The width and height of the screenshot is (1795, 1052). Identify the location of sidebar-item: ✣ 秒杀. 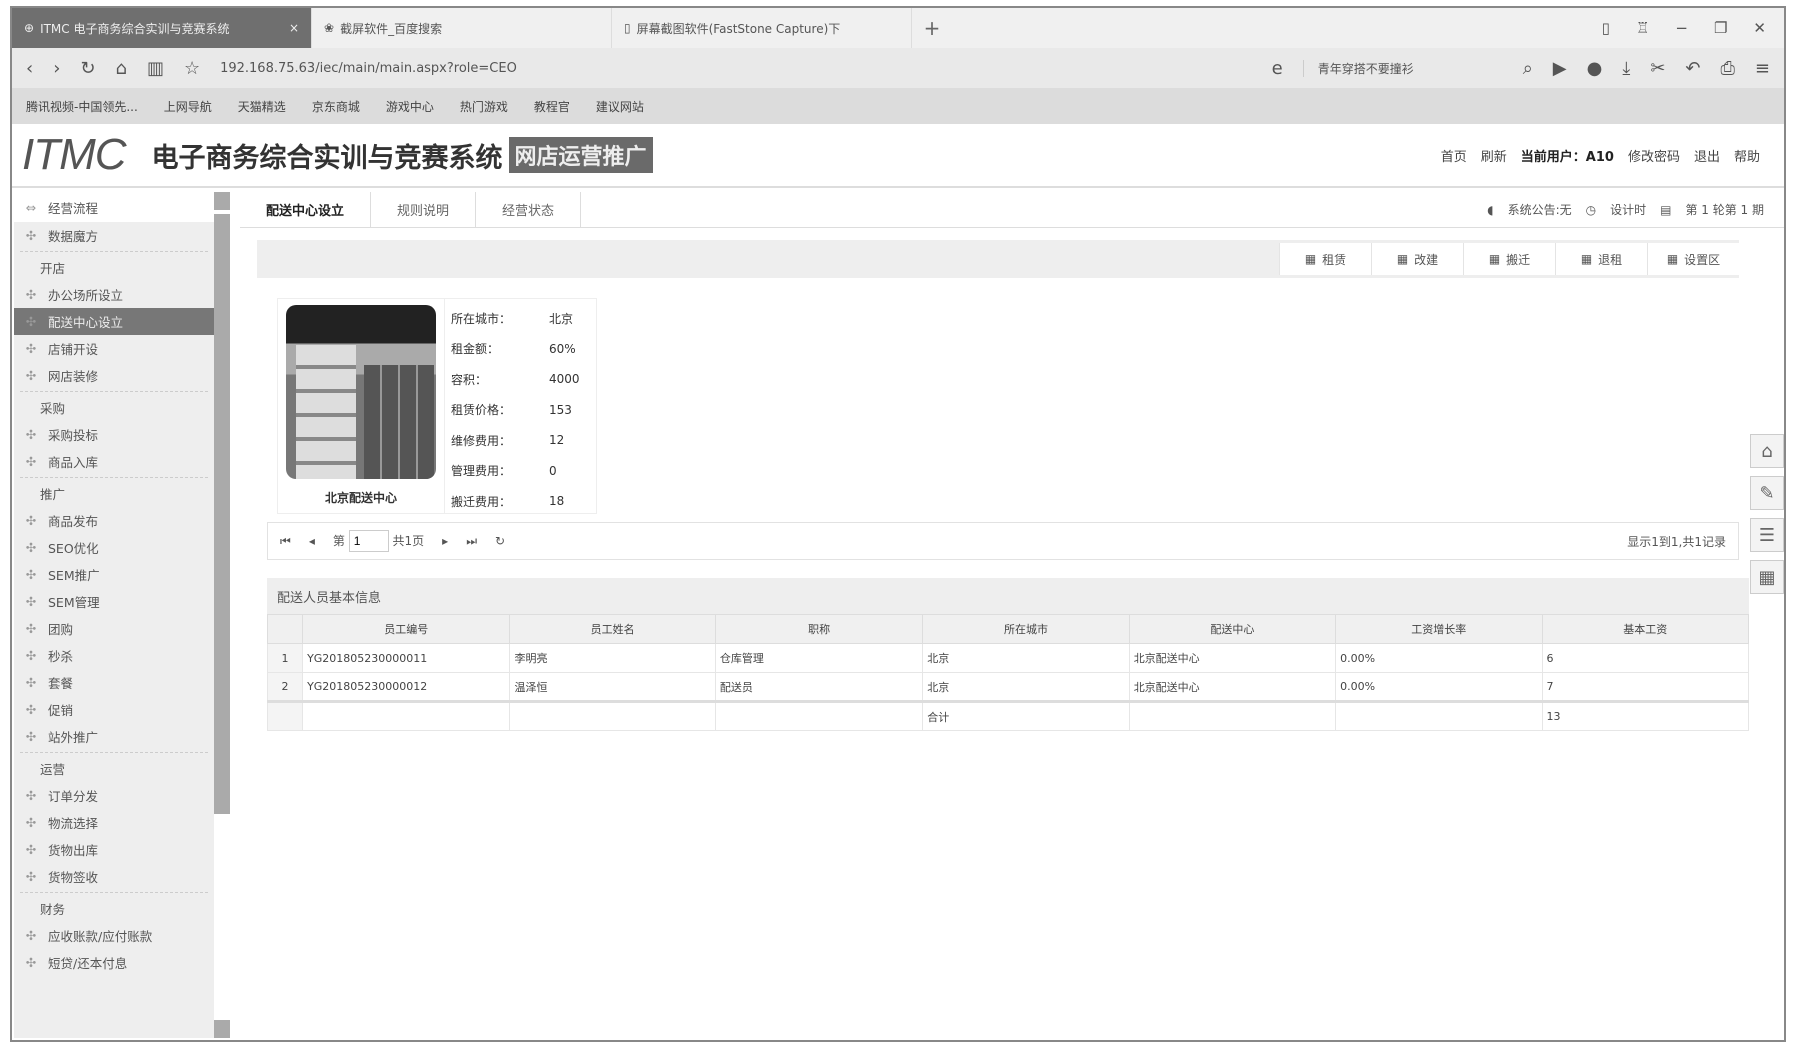
(114, 655).